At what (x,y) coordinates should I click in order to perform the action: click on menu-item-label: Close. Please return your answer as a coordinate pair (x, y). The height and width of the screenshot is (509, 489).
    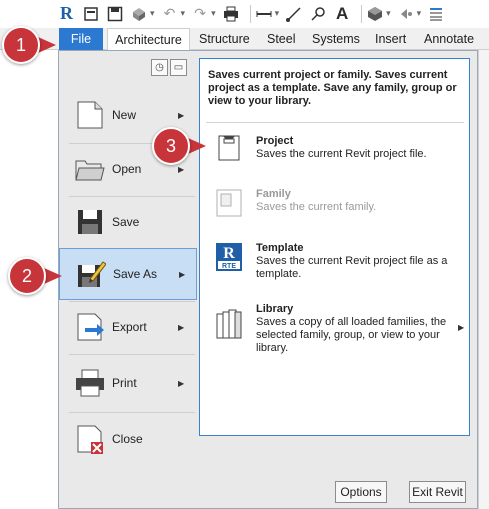
    Looking at the image, I should click on (127, 439).